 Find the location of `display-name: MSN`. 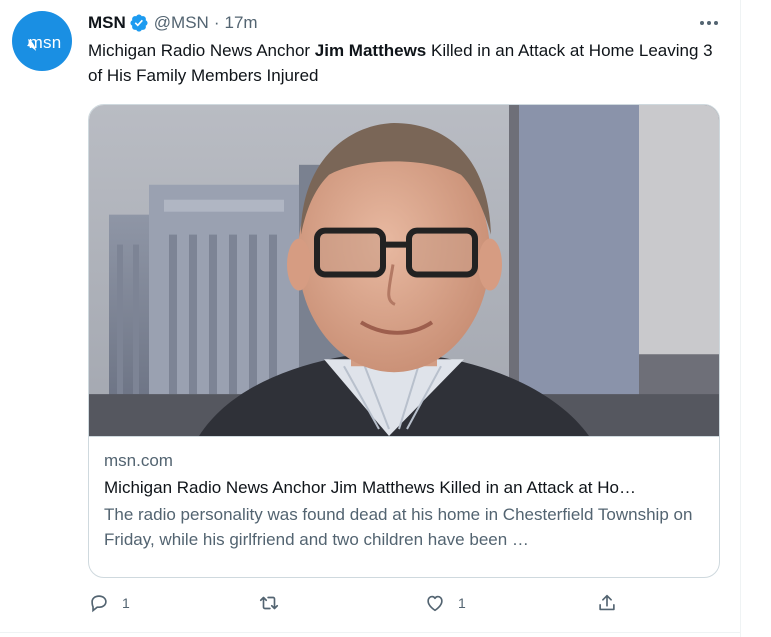

display-name: MSN is located at coordinates (107, 23).